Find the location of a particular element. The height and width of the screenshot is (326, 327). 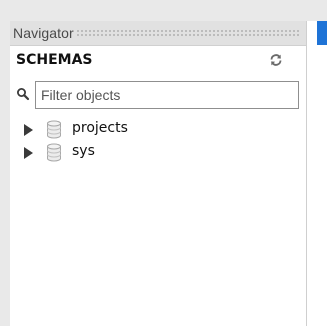

filter-row is located at coordinates (158, 95).